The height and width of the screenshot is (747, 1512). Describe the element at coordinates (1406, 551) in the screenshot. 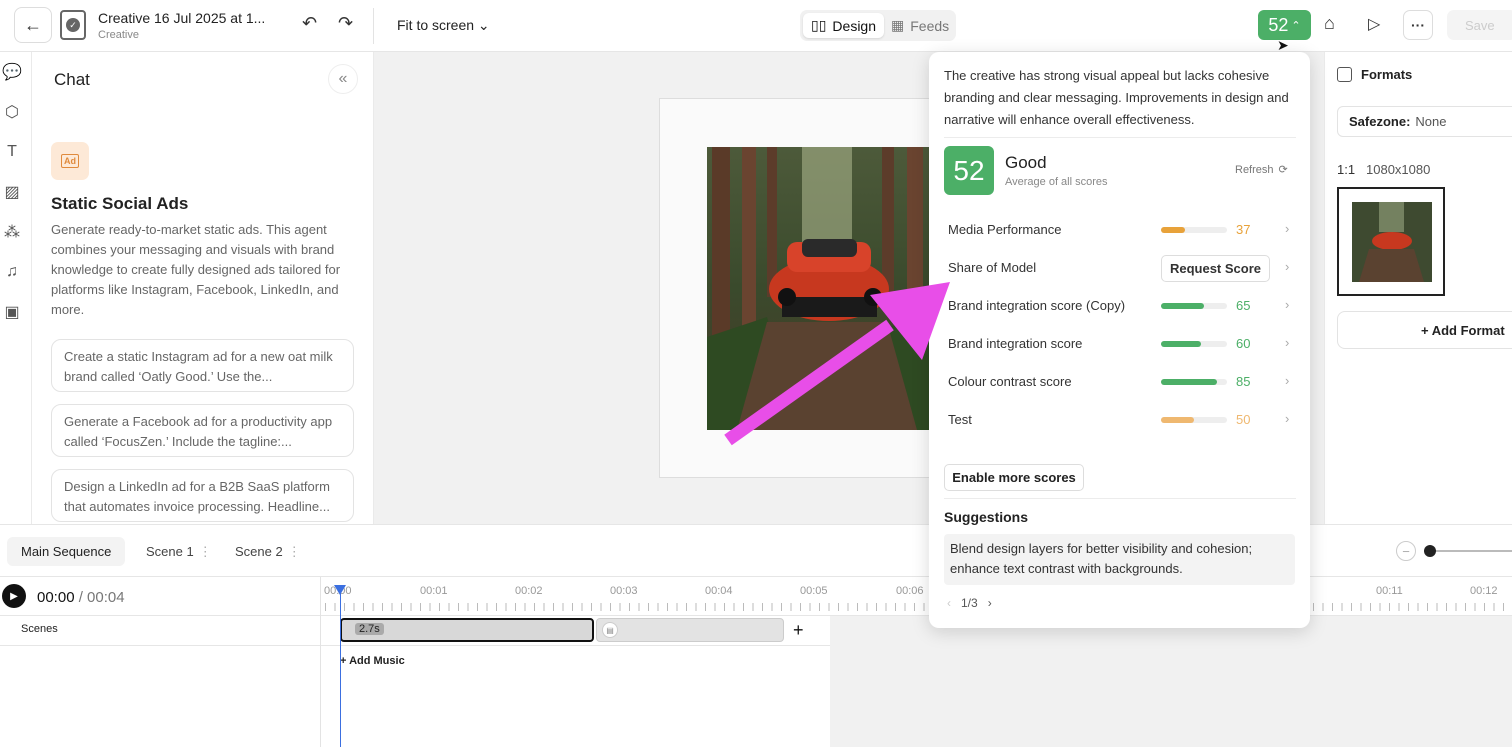

I see `zoom-out-button: −` at that location.